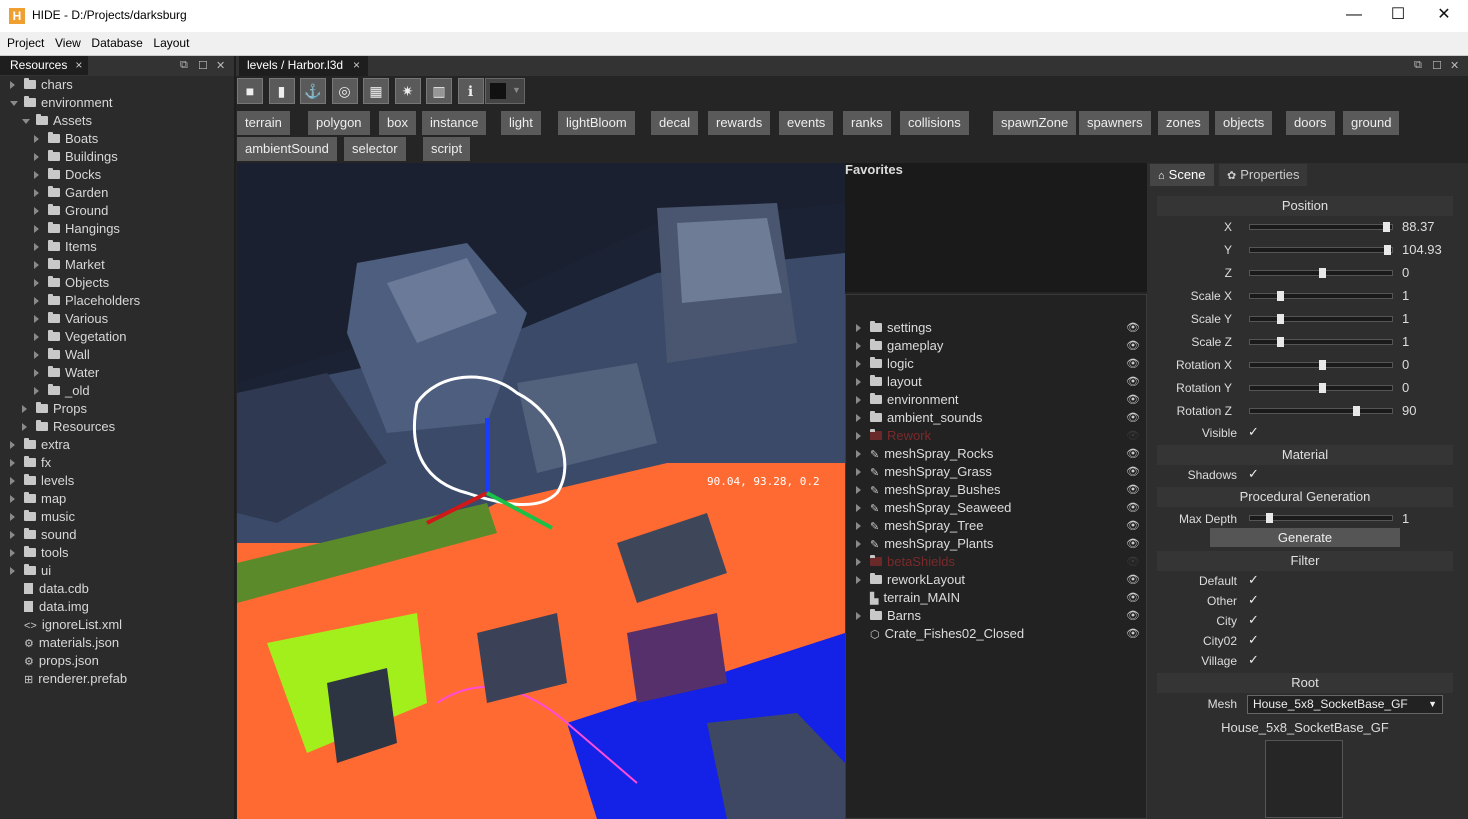  I want to click on category-spawnZone-button: spawnZone, so click(1035, 123).